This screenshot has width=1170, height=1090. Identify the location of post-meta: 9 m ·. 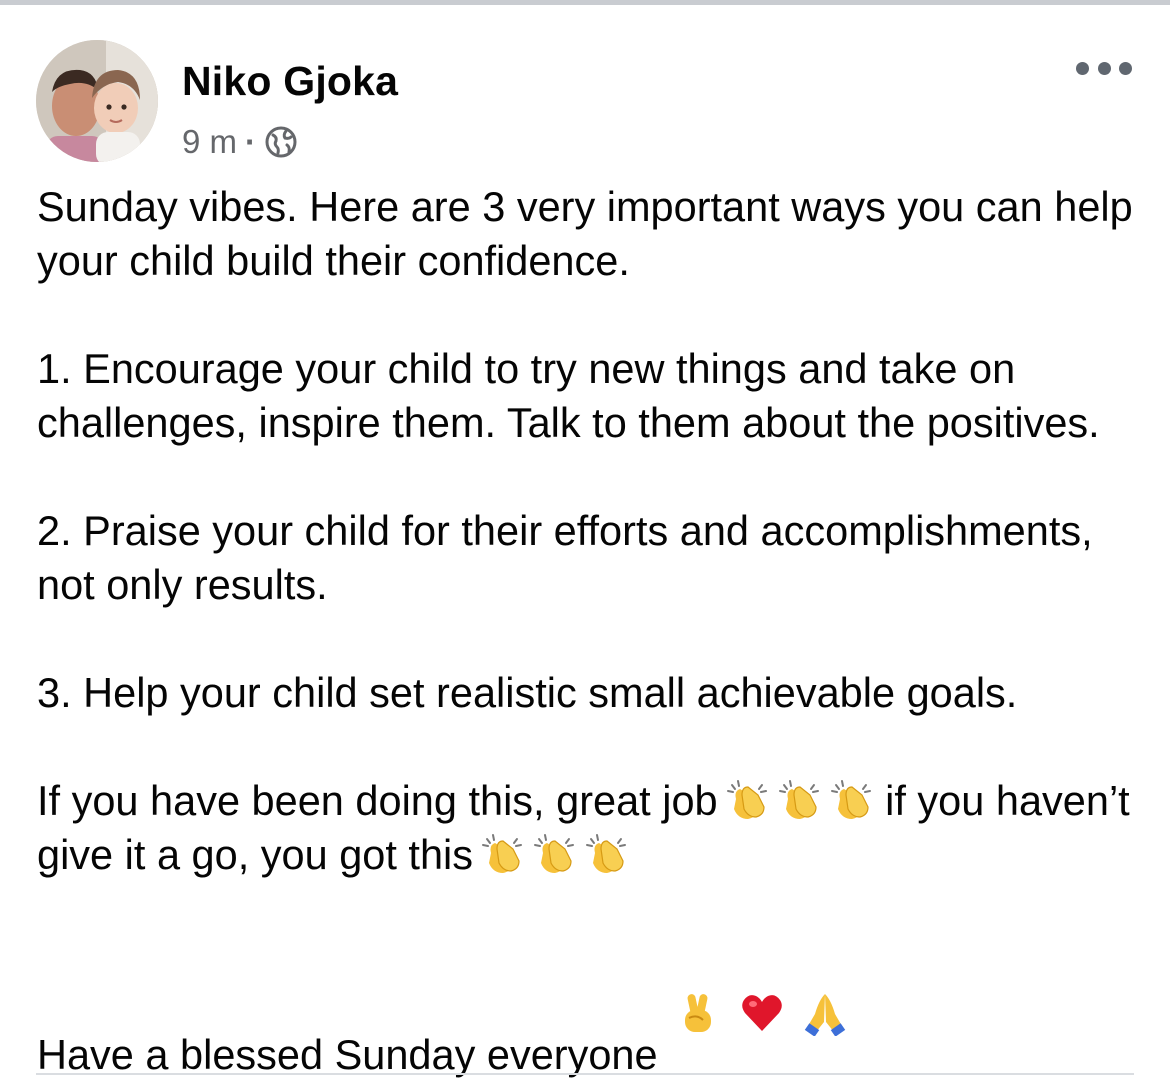
(240, 142).